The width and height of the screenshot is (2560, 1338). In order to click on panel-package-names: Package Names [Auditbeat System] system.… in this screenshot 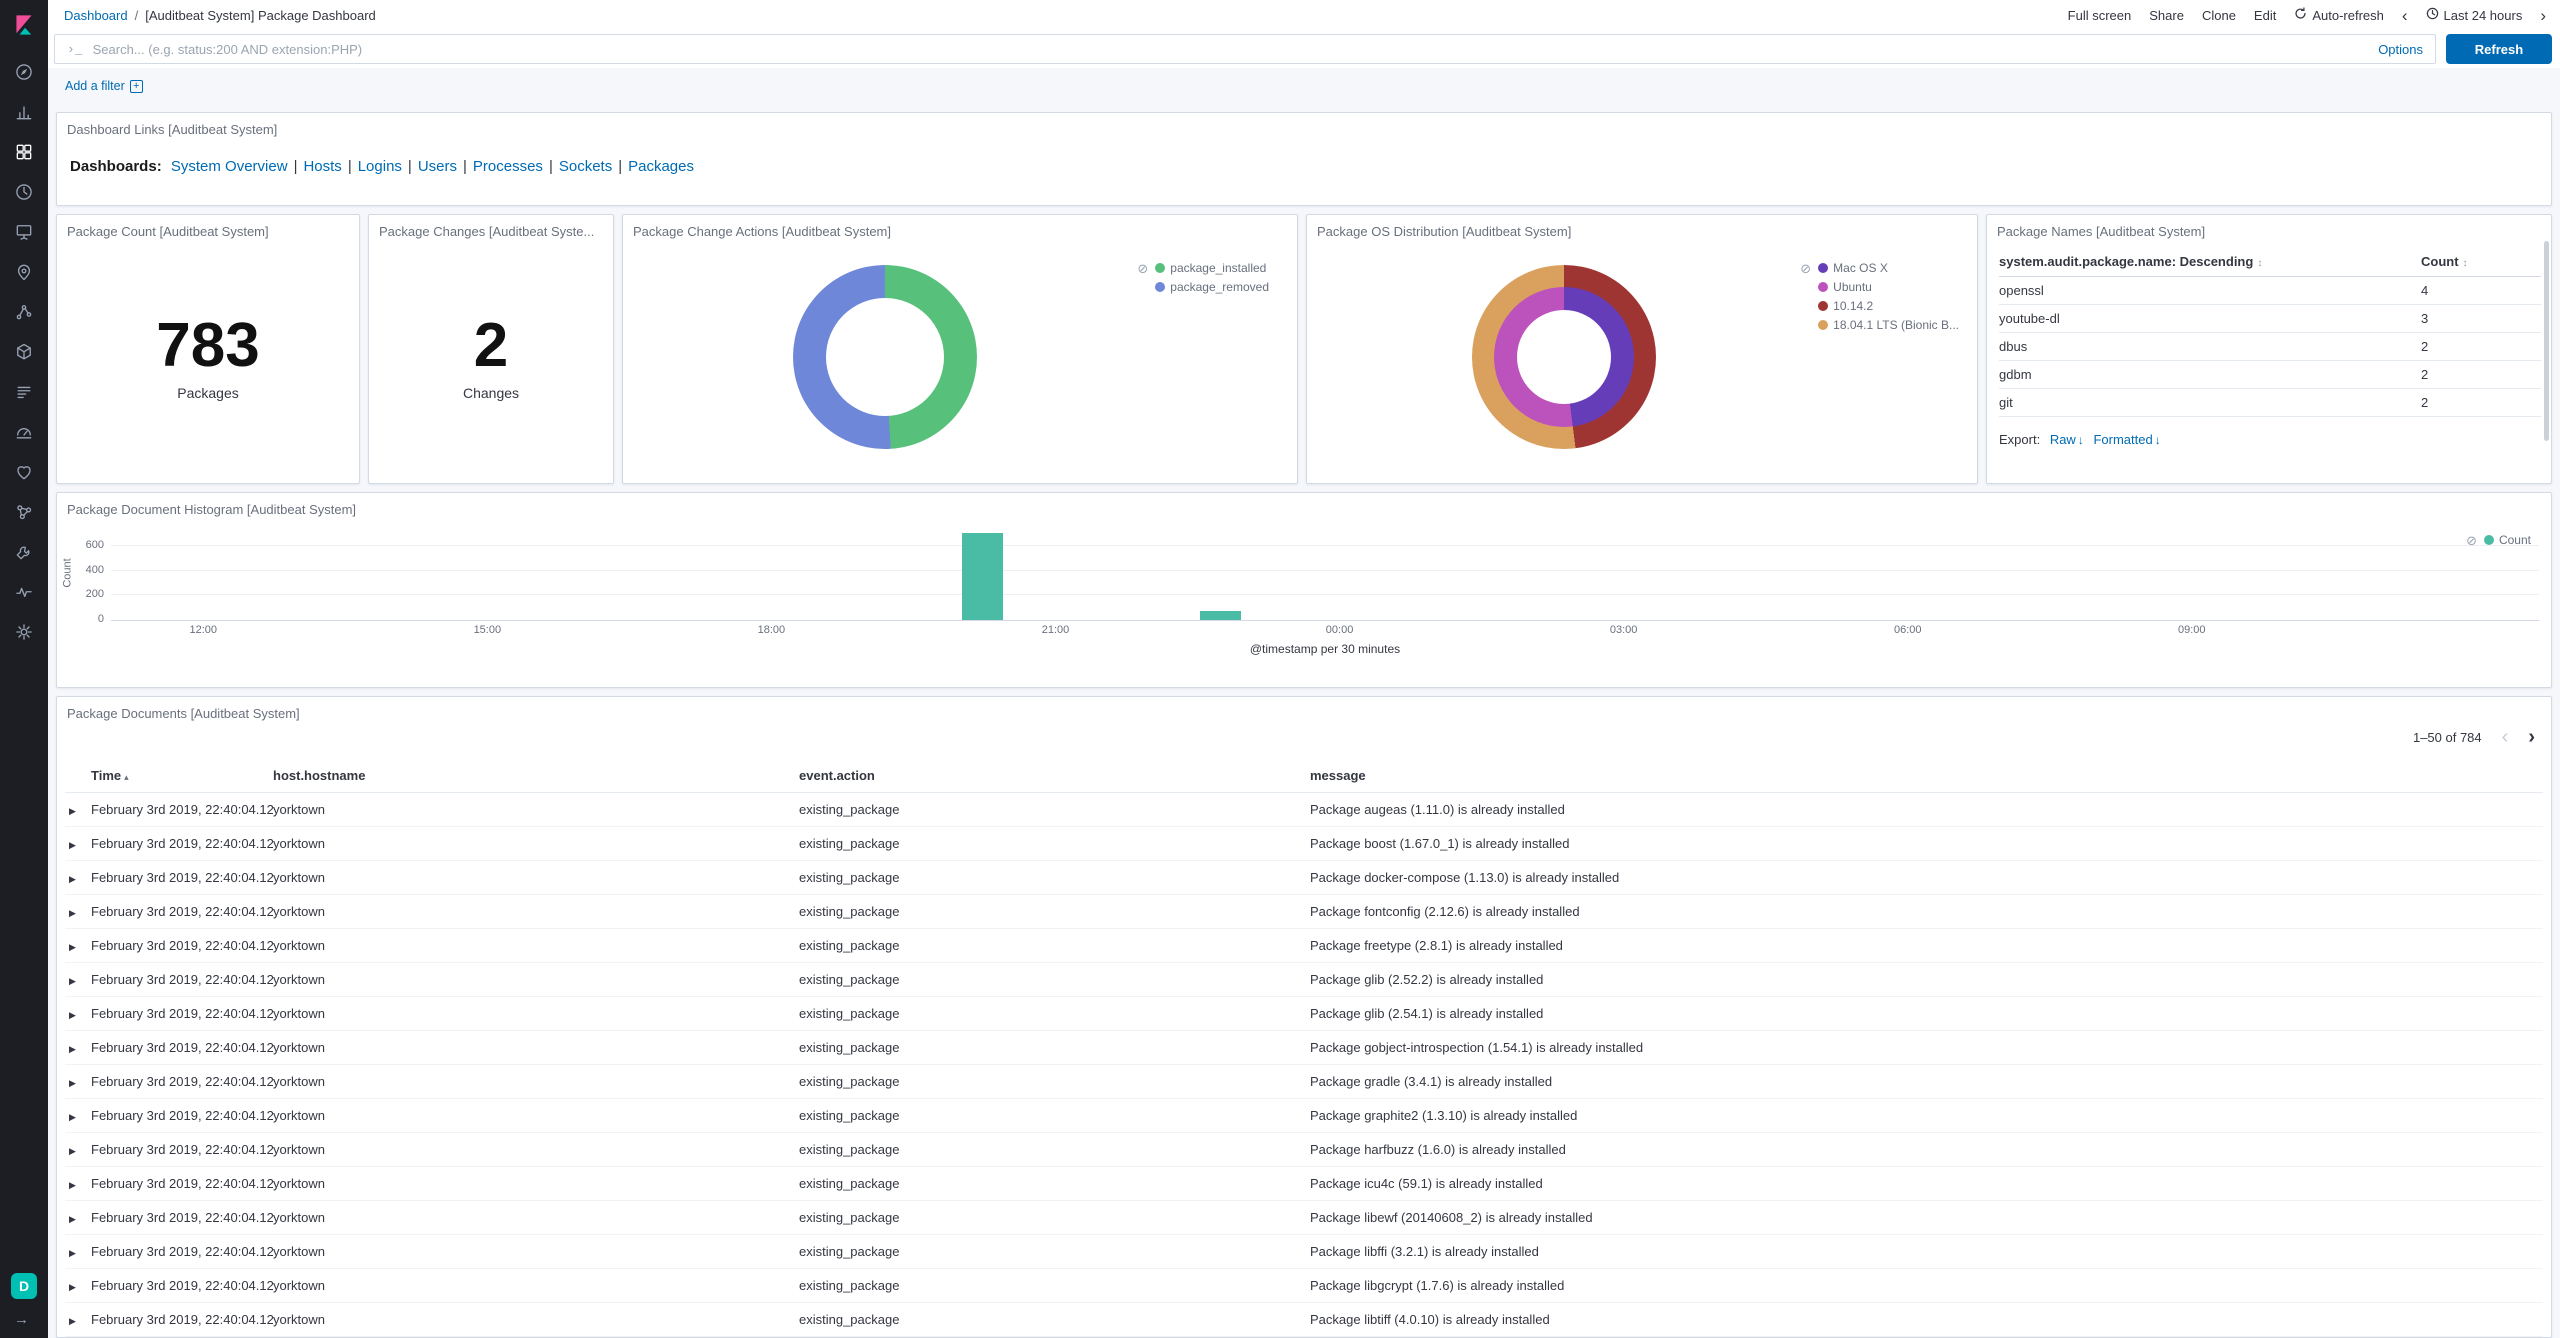, I will do `click(2269, 349)`.